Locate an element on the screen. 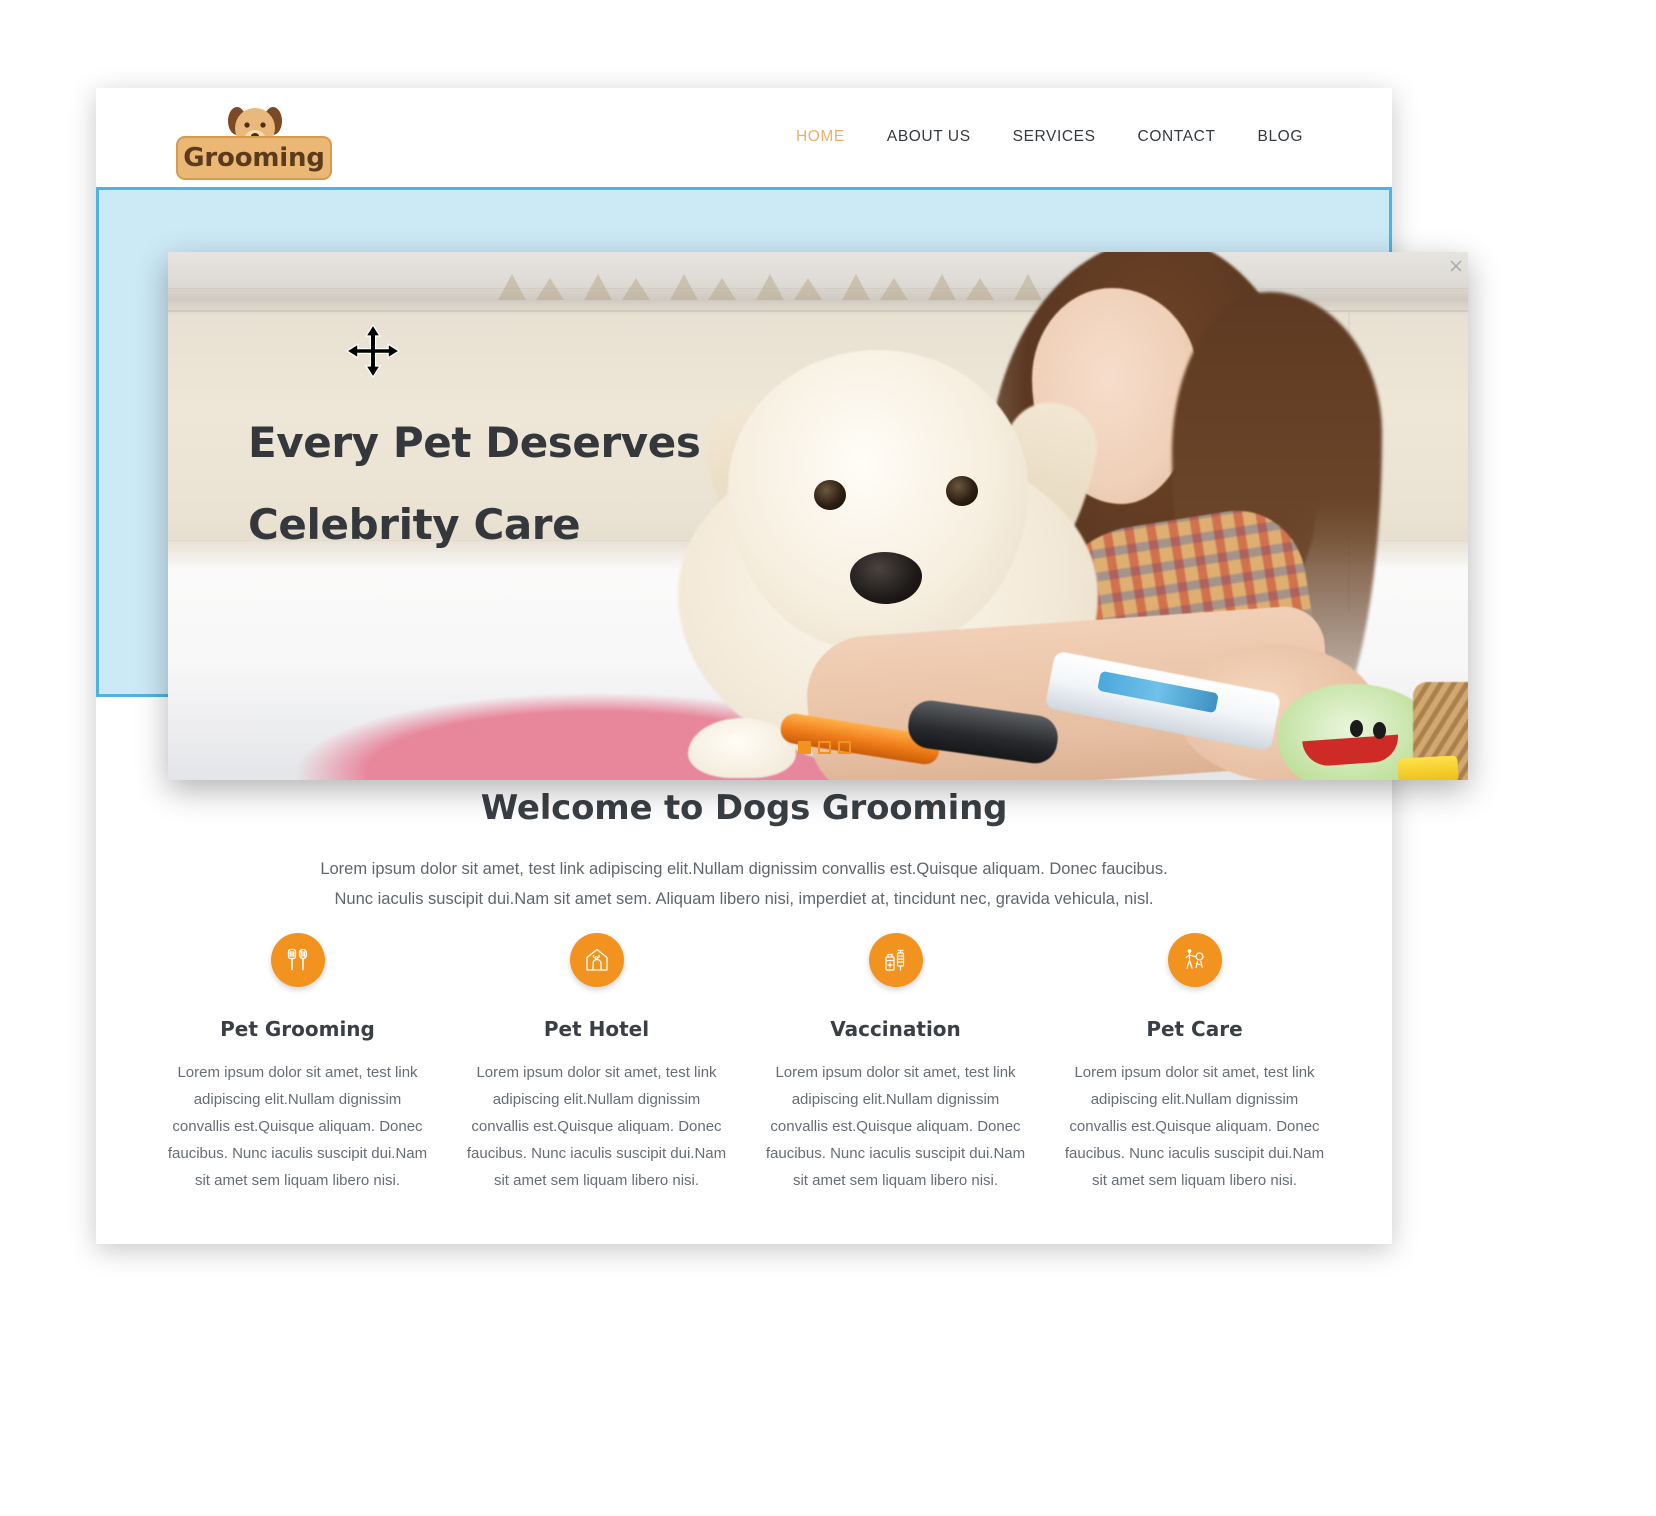 The height and width of the screenshot is (1516, 1656). nav-item-contact: CONTACT is located at coordinates (1177, 137).